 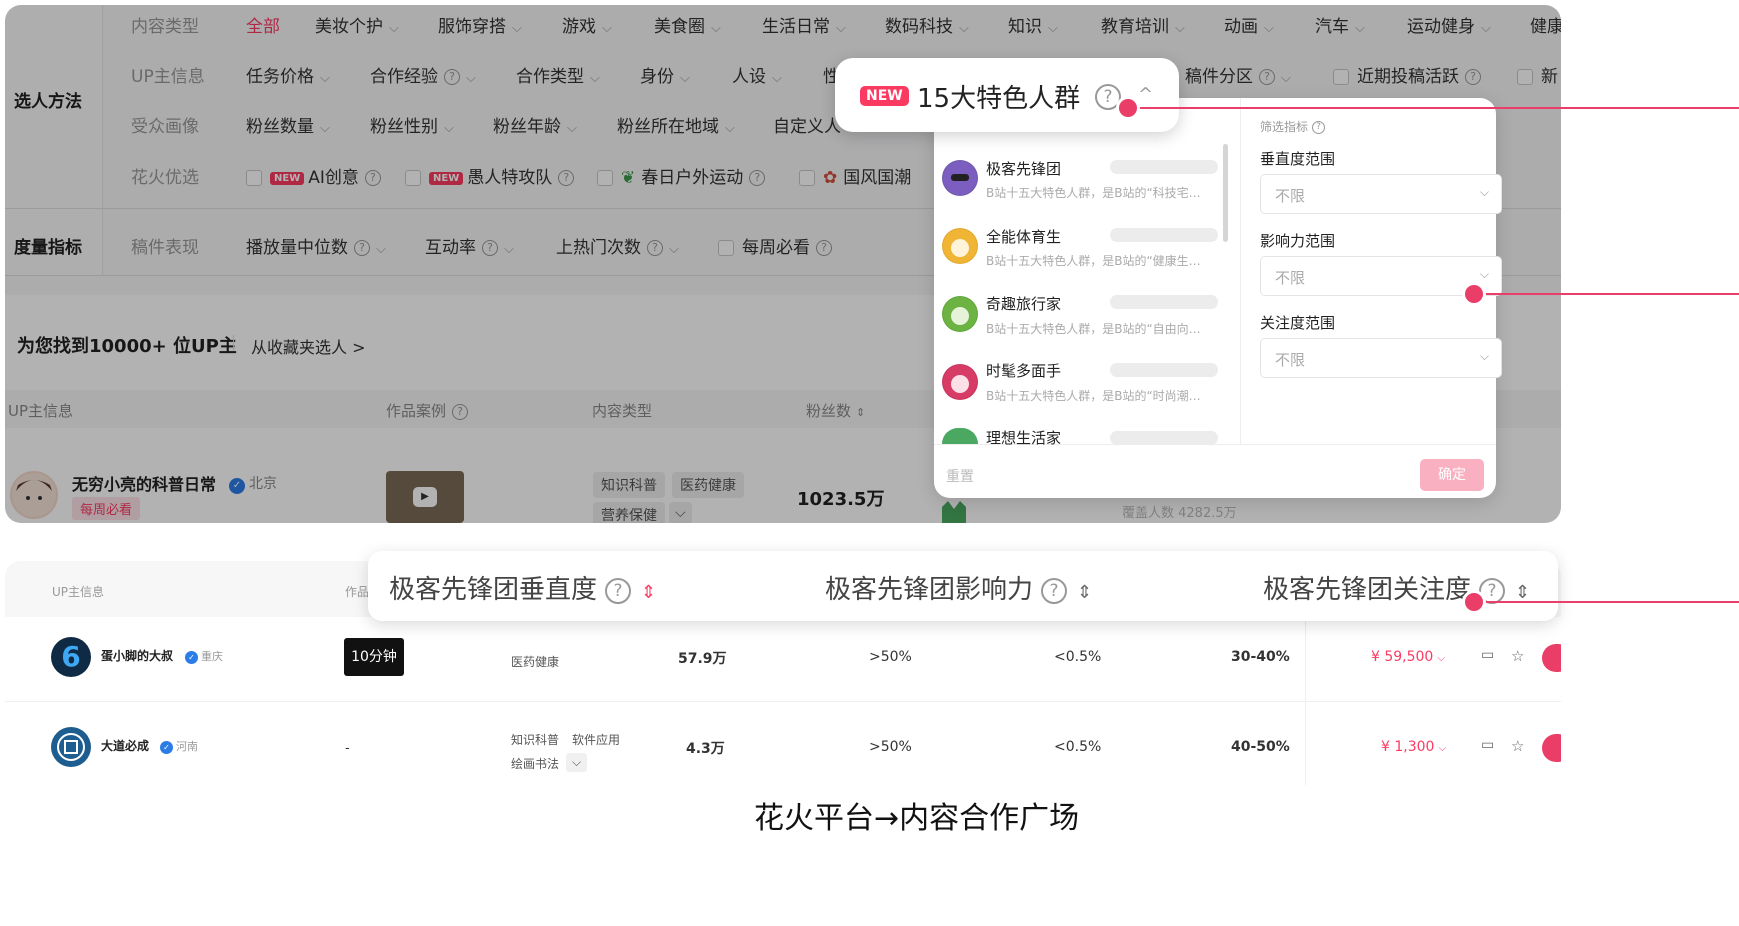 What do you see at coordinates (919, 27) in the screenshot?
I see `content-type-digital-label: 数码科技` at bounding box center [919, 27].